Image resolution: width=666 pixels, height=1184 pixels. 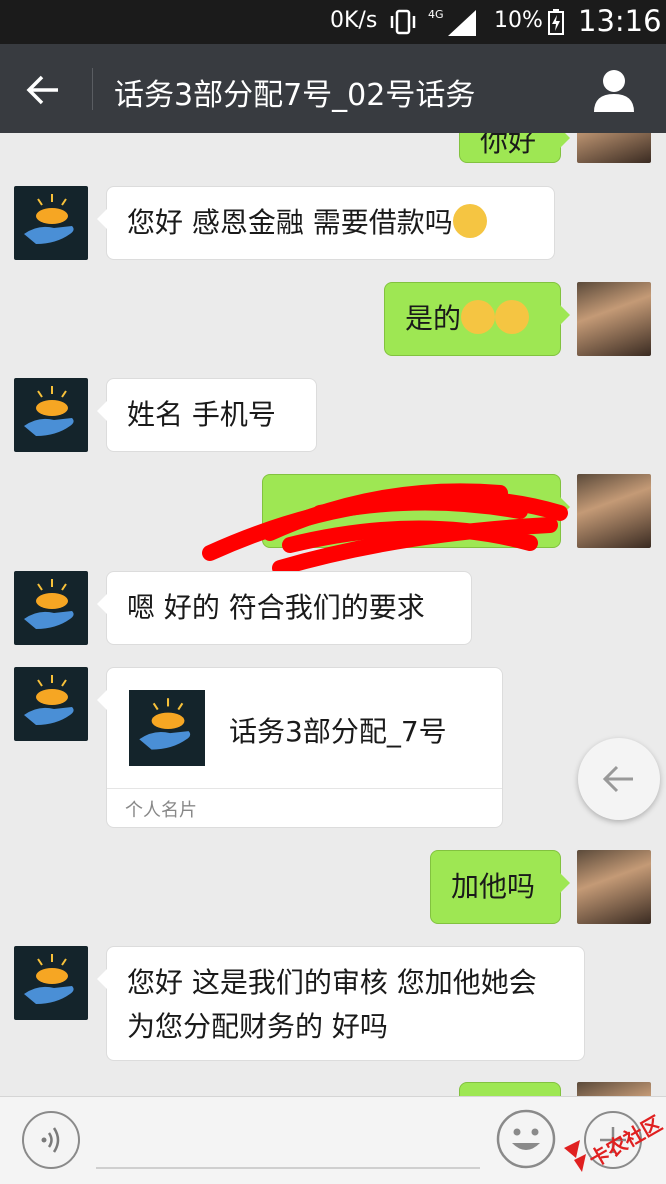 I want to click on network-speed: 0K/s, so click(x=354, y=20).